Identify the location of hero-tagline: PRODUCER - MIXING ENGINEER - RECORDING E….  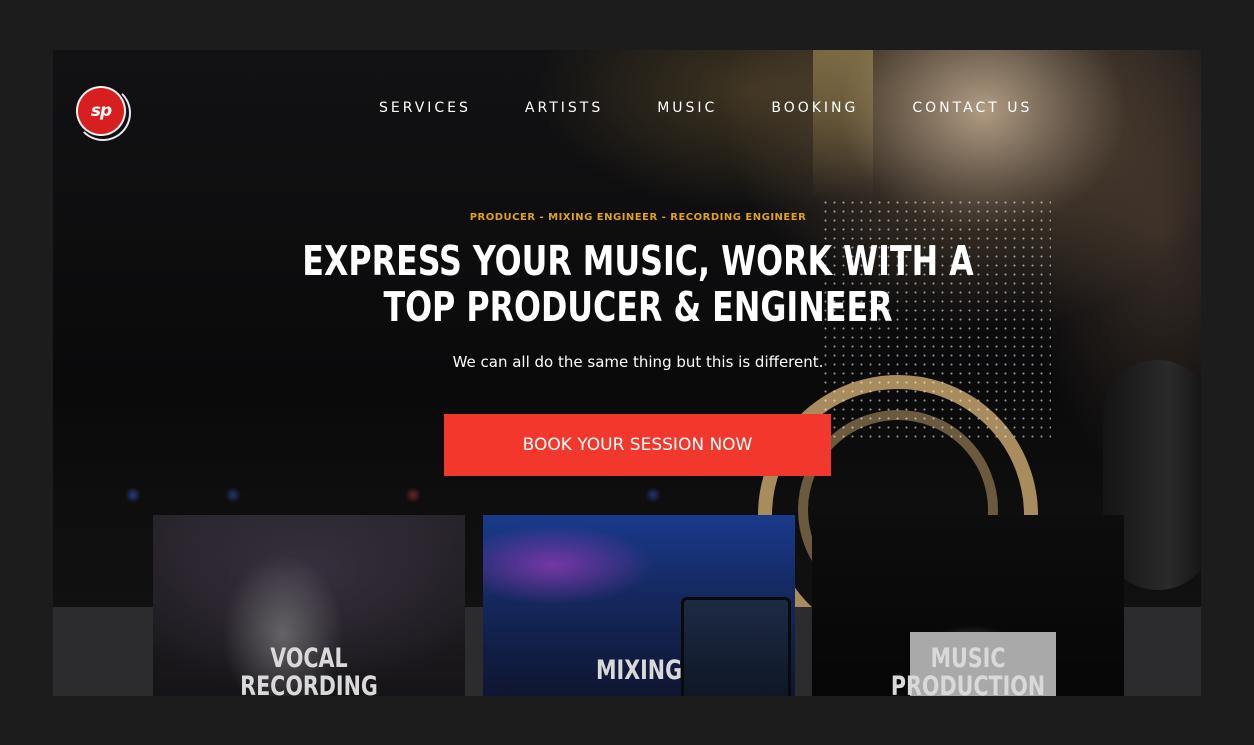
(638, 217).